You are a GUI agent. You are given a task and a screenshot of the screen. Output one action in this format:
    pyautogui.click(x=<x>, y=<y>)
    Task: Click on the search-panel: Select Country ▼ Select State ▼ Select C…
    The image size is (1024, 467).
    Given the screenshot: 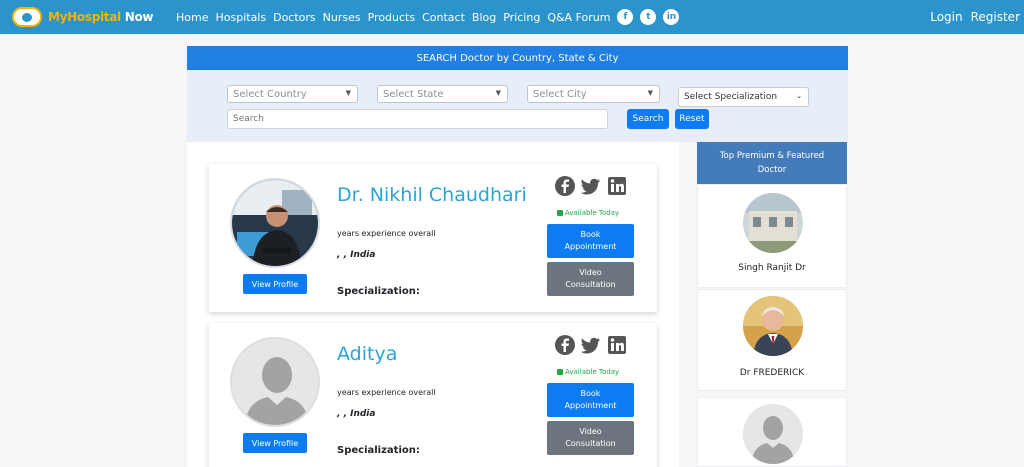 What is the action you would take?
    pyautogui.click(x=517, y=106)
    